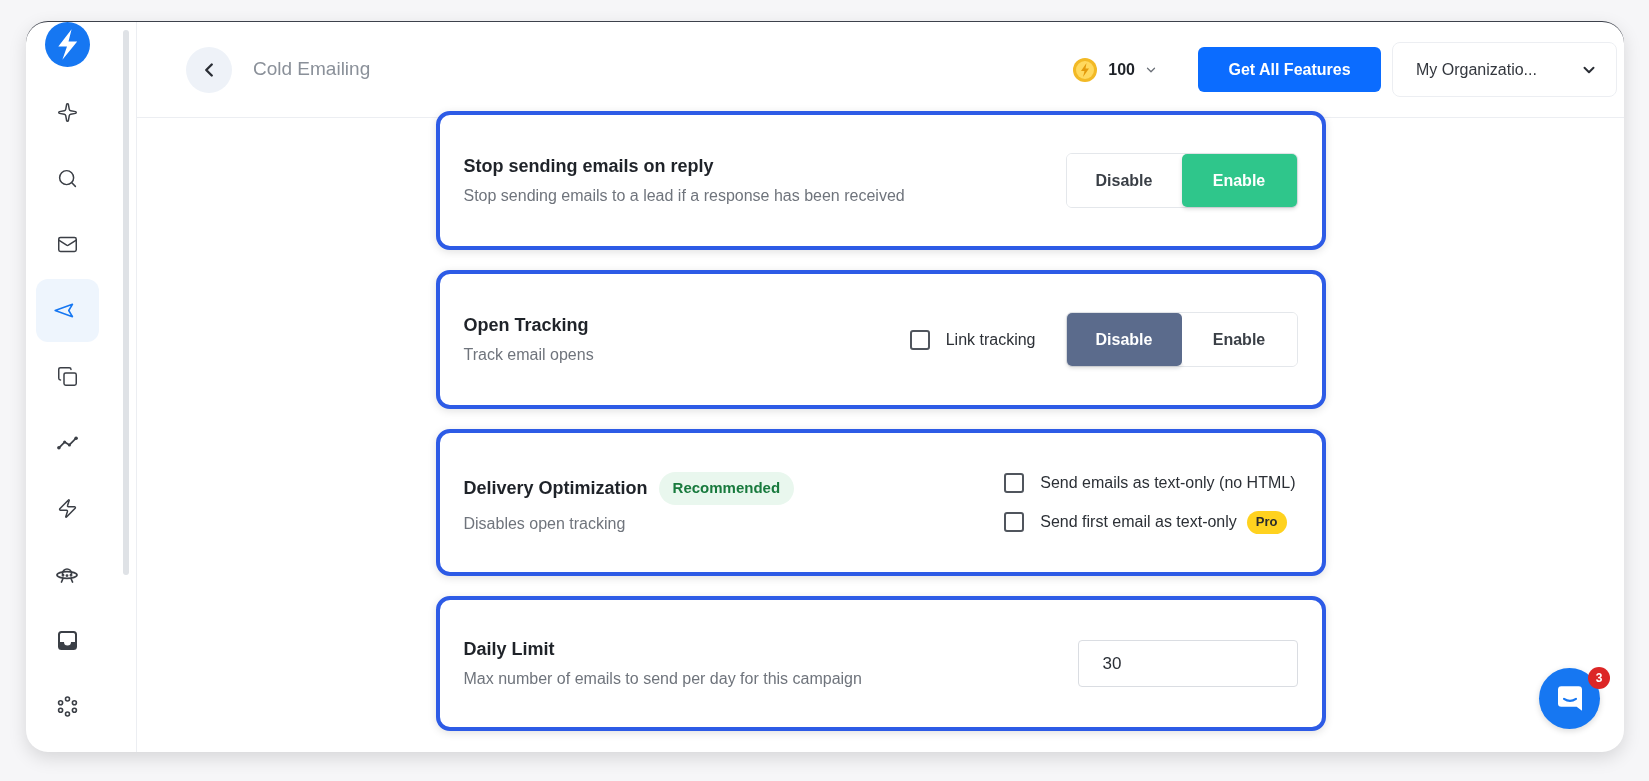 This screenshot has height=781, width=1649. What do you see at coordinates (1138, 522) in the screenshot?
I see `checkbox-label: Send first email as text-only` at bounding box center [1138, 522].